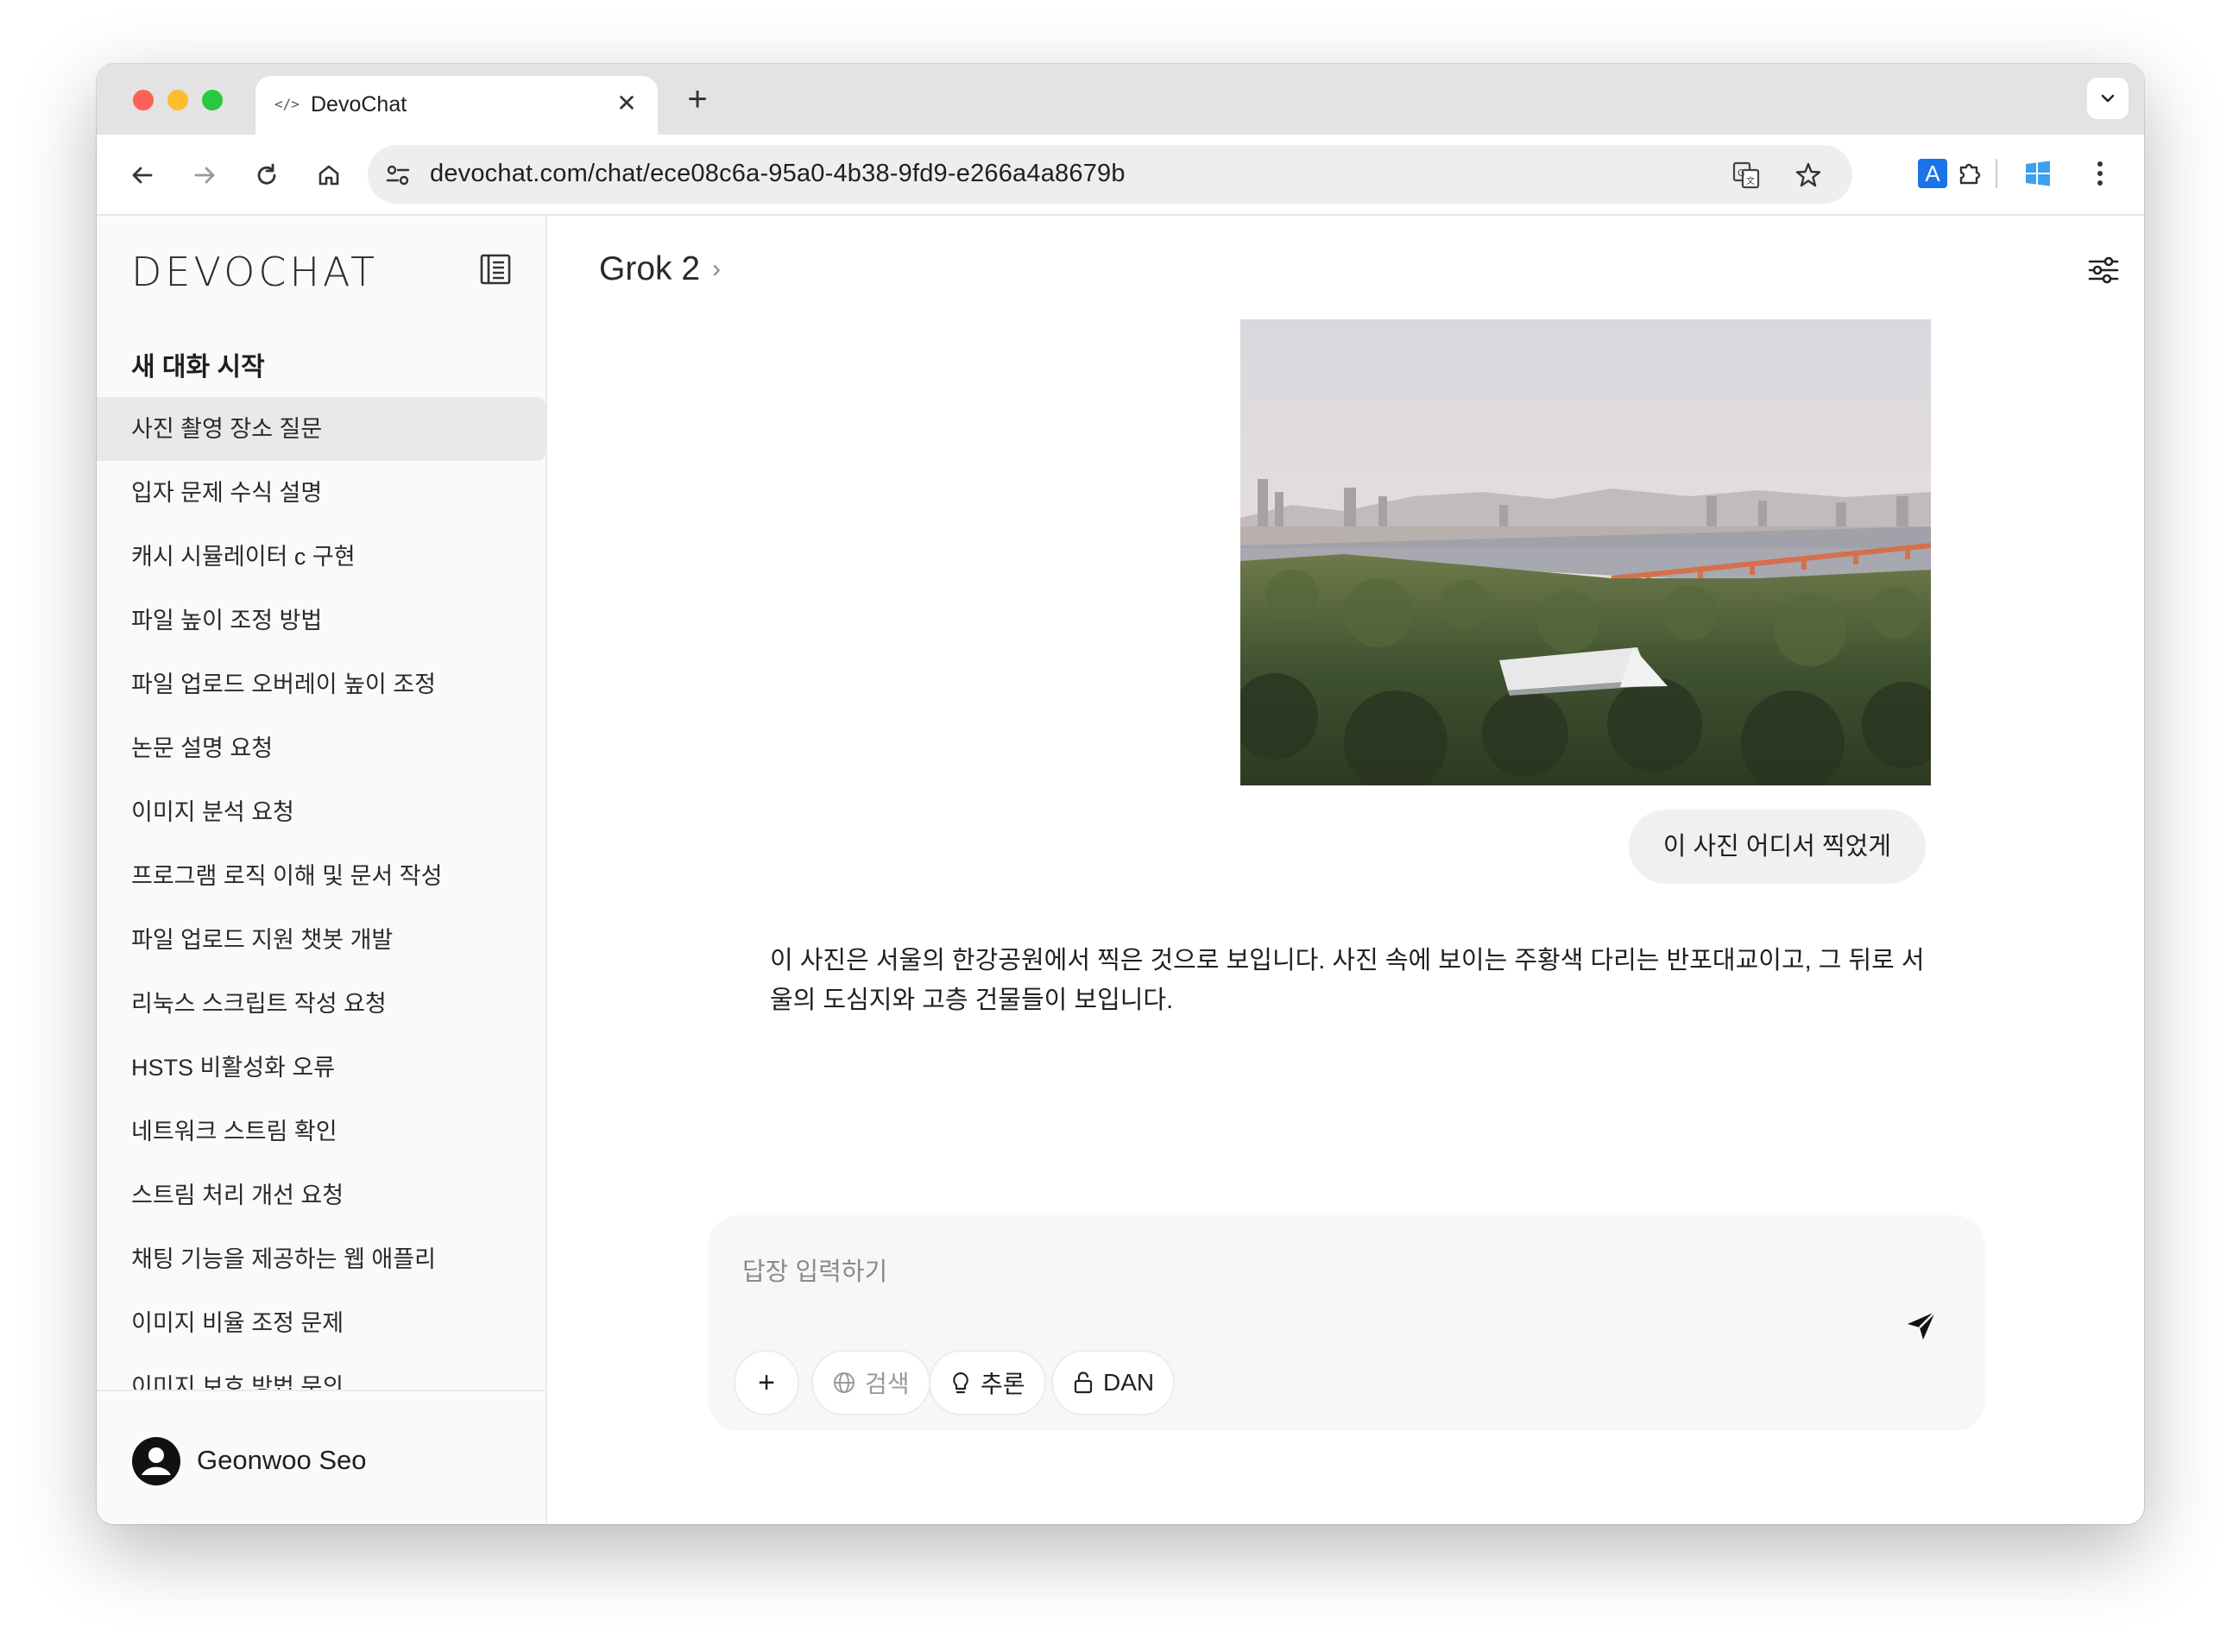 The height and width of the screenshot is (1652, 2239). I want to click on reload-icon, so click(266, 174).